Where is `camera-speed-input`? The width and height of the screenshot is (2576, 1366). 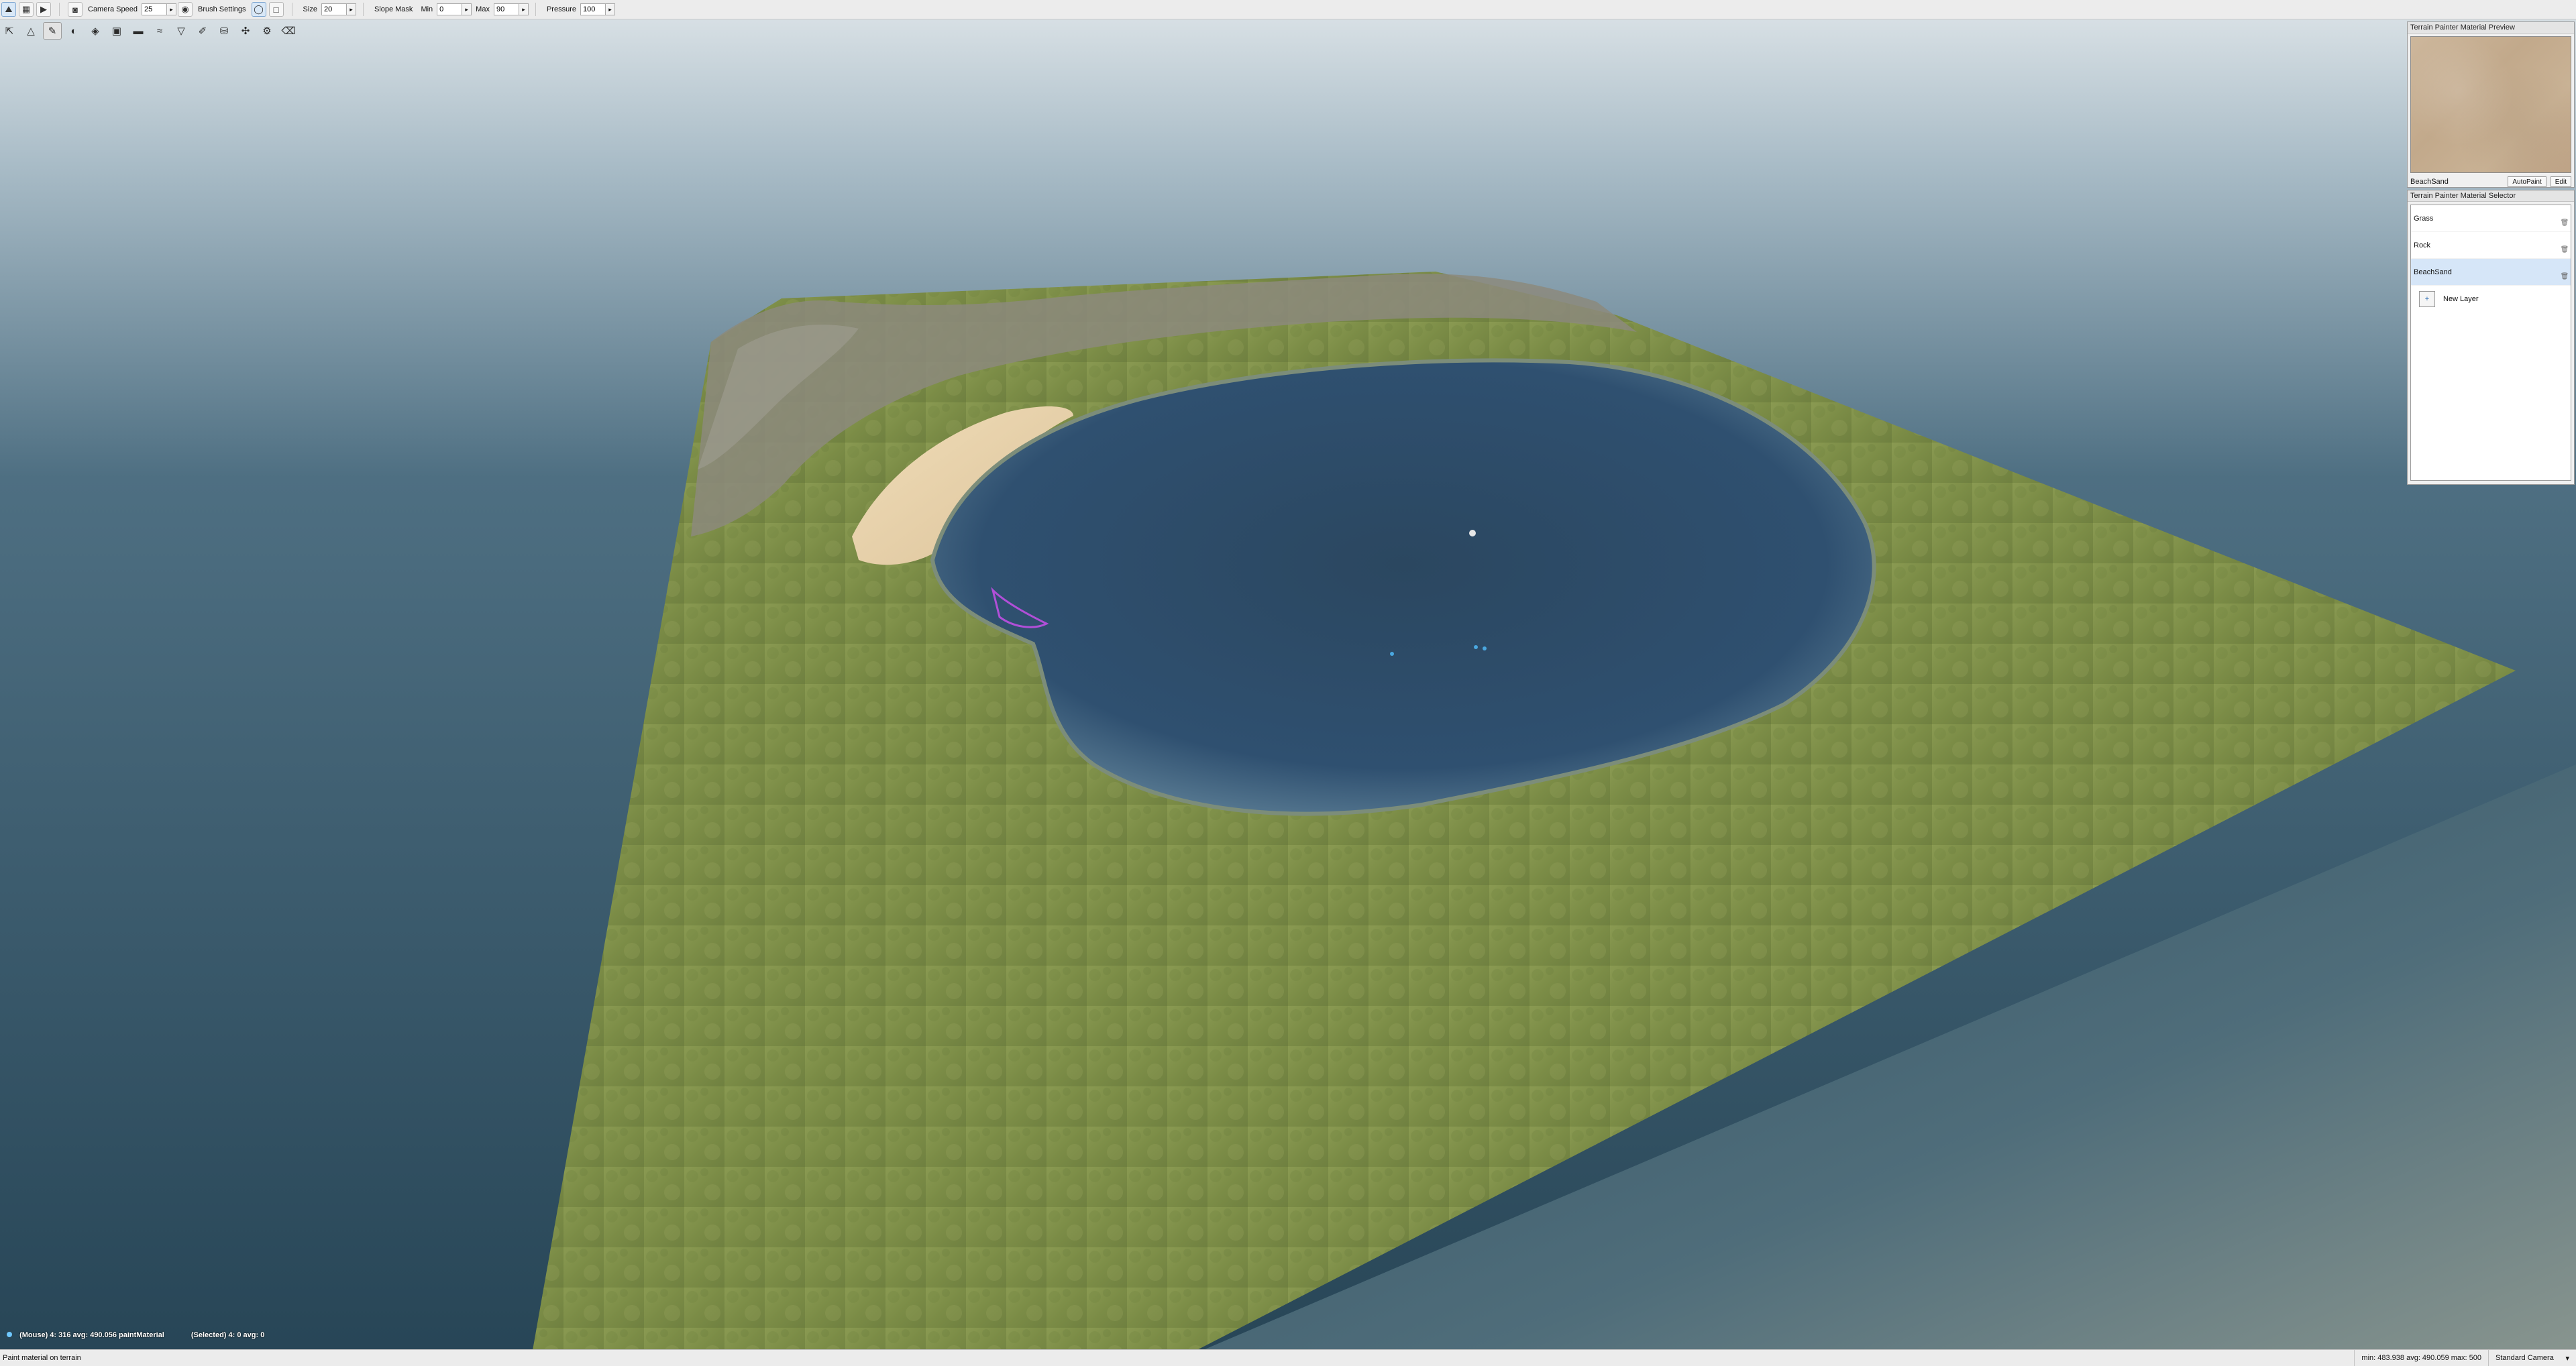
camera-speed-input is located at coordinates (154, 9).